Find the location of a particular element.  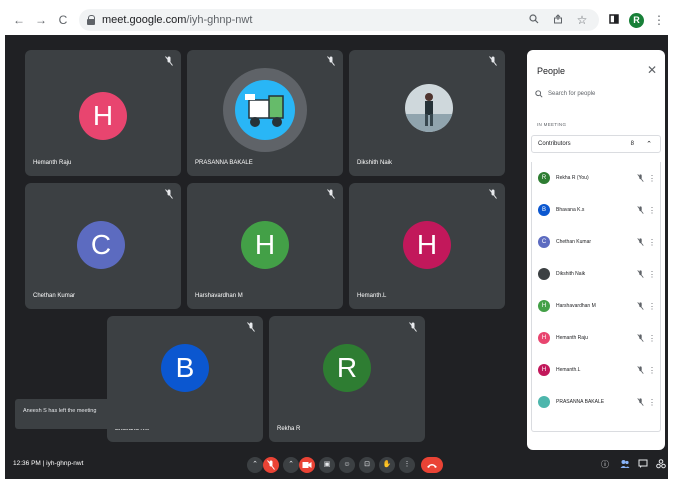

activities-icon is located at coordinates (661, 465).